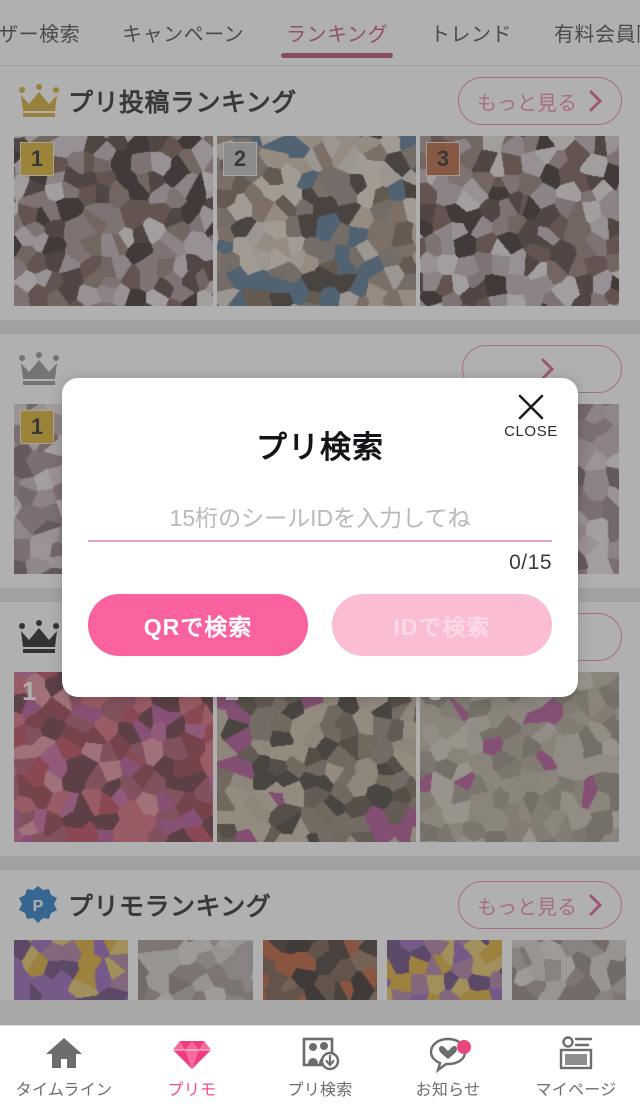  What do you see at coordinates (321, 1054) in the screenshot?
I see `photo-download-icon` at bounding box center [321, 1054].